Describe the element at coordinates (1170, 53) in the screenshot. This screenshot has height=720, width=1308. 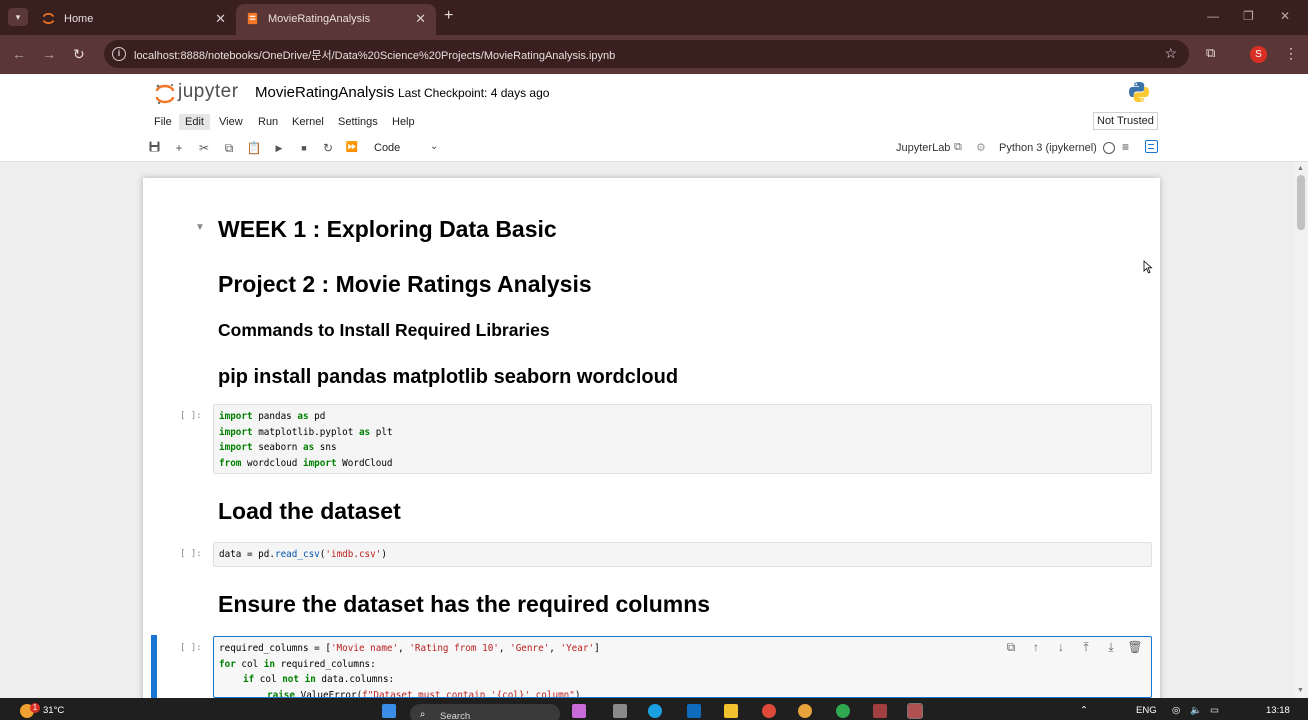
I see `bookmark-star-icon: ☆` at that location.